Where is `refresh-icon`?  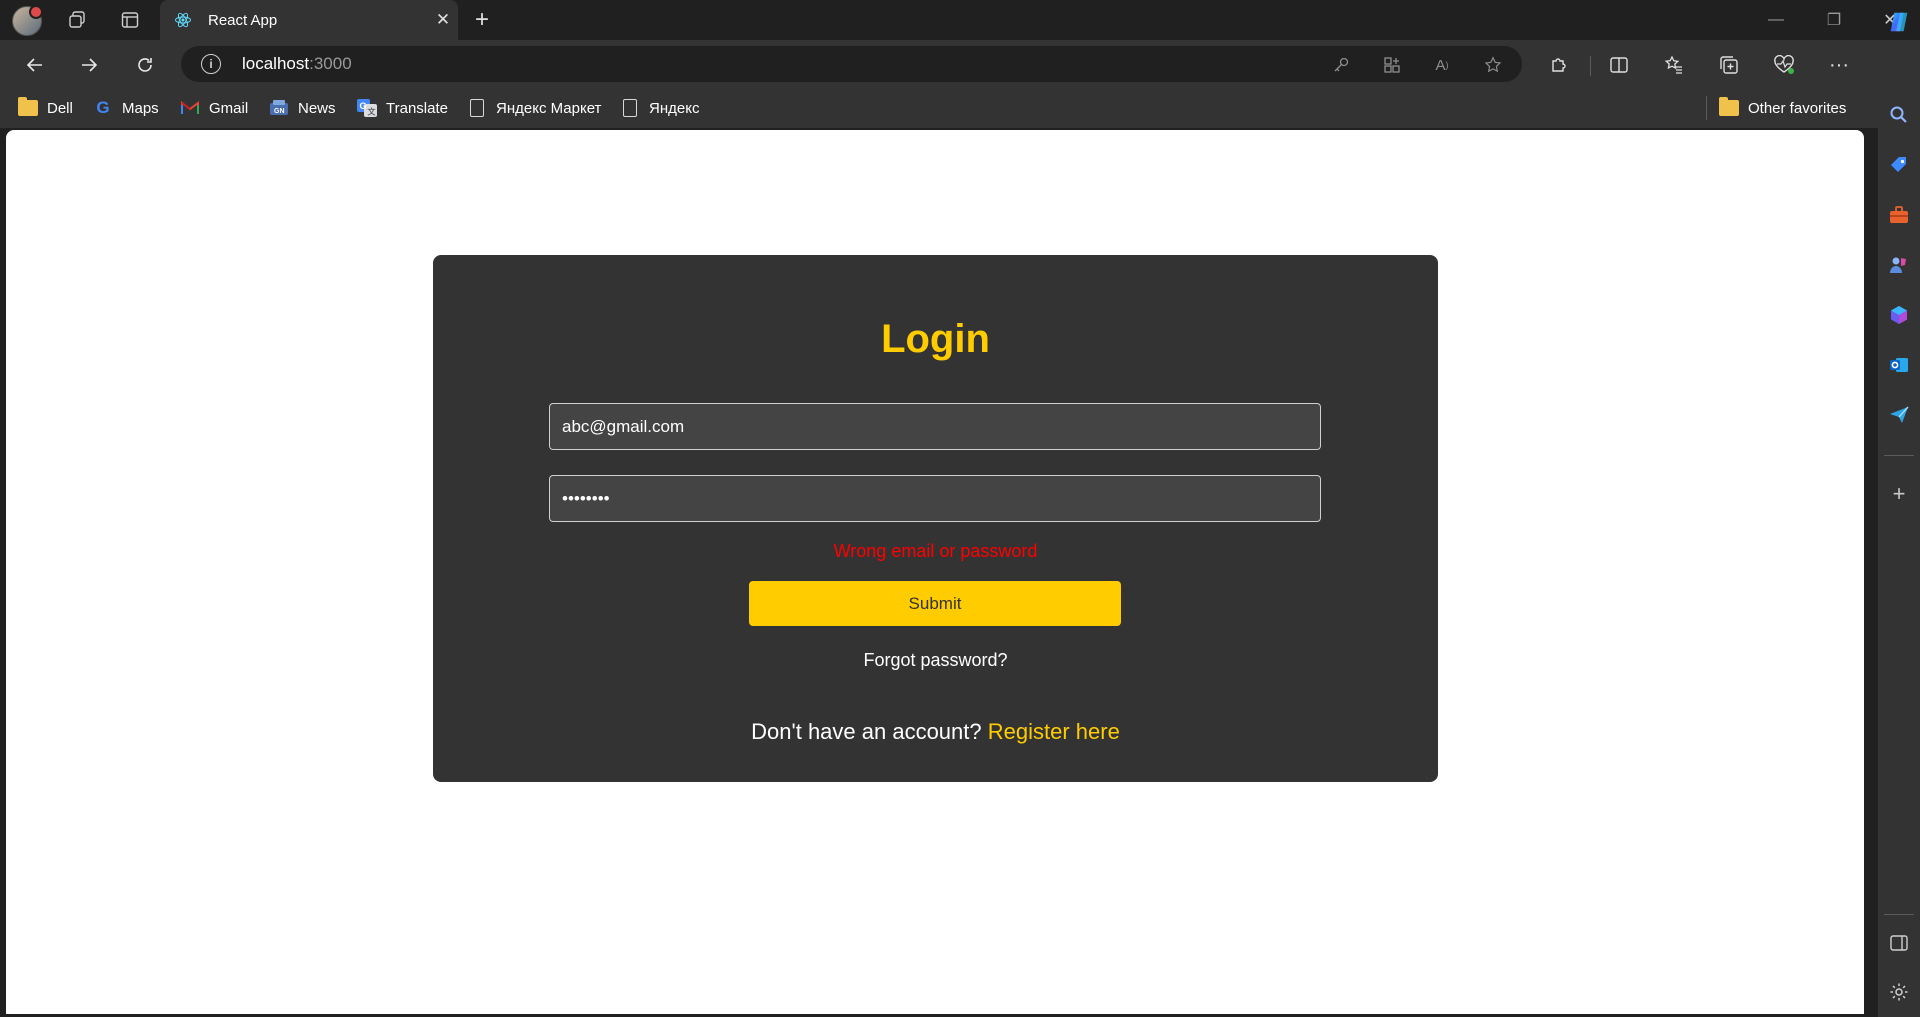
refresh-icon is located at coordinates (145, 65).